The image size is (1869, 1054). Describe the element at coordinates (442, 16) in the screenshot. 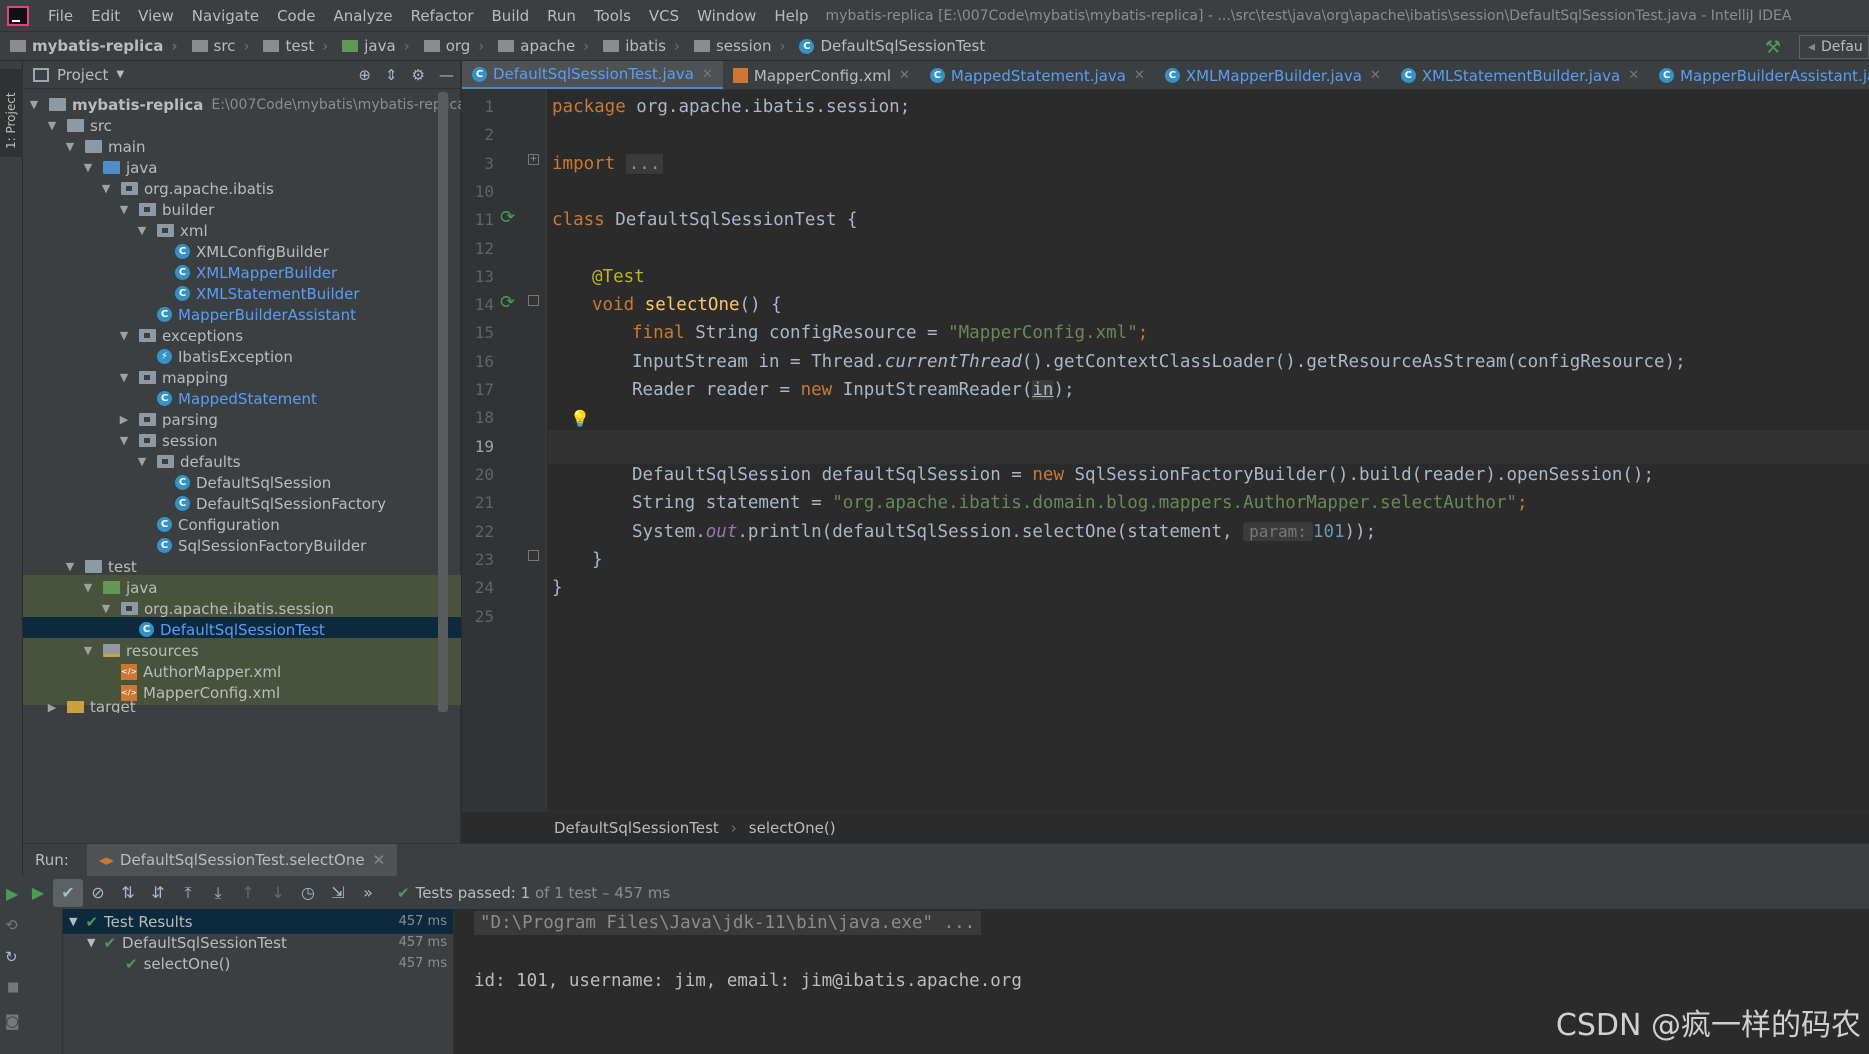

I see `menu-refactor: Refactor` at that location.